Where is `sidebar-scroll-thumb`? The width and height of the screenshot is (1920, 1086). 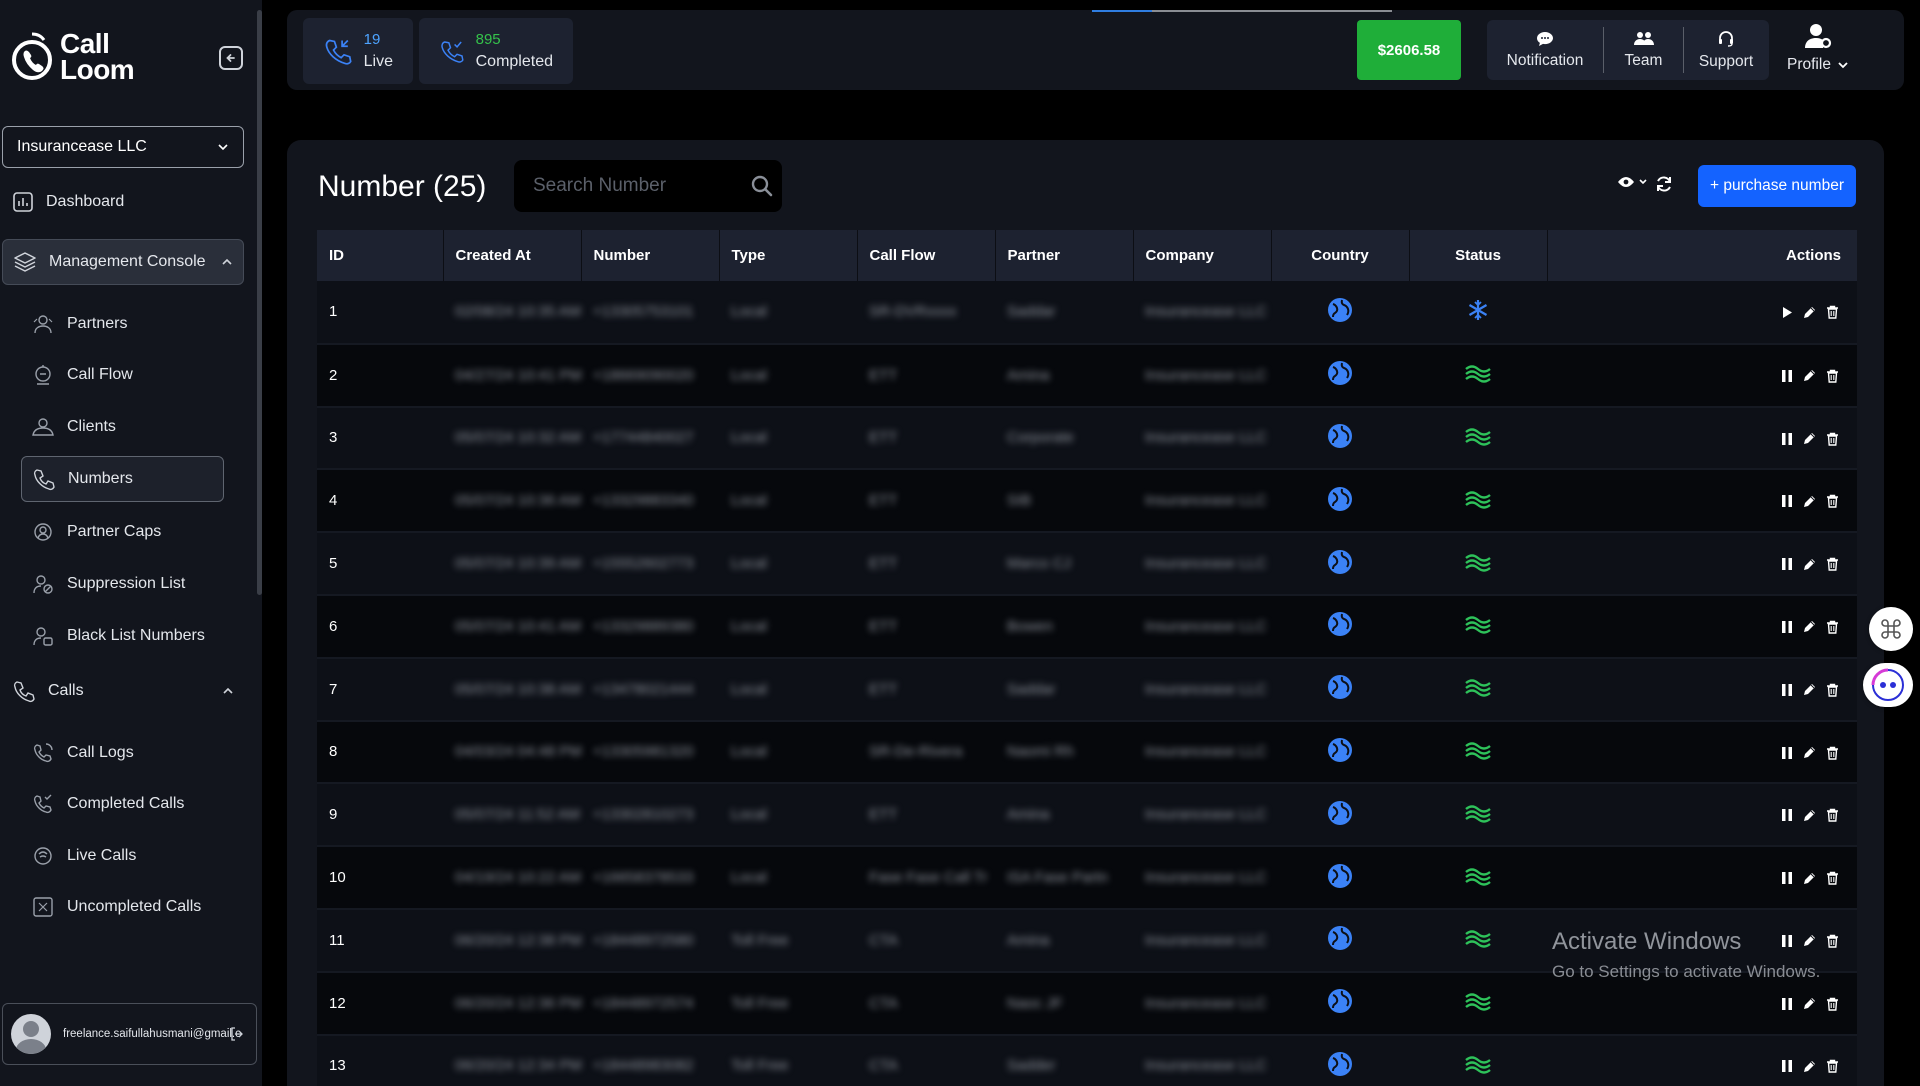 sidebar-scroll-thumb is located at coordinates (259, 302).